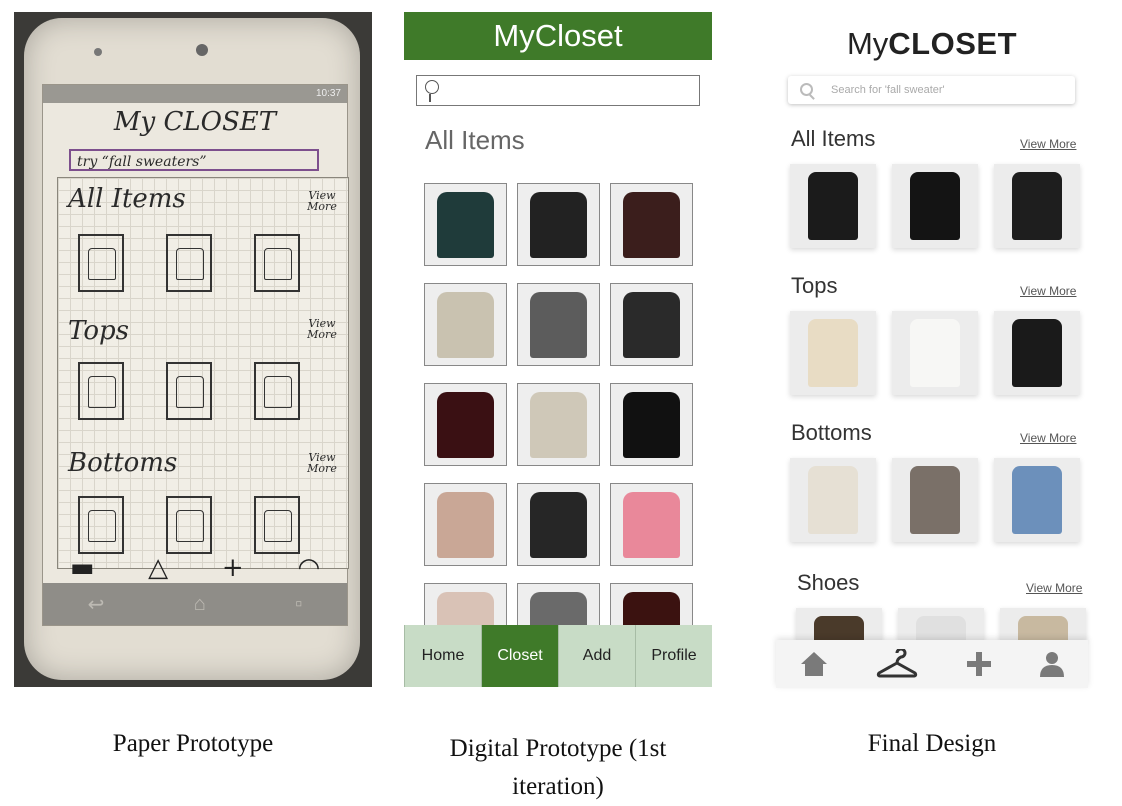  Describe the element at coordinates (979, 664) in the screenshot. I see `plus-icon` at that location.